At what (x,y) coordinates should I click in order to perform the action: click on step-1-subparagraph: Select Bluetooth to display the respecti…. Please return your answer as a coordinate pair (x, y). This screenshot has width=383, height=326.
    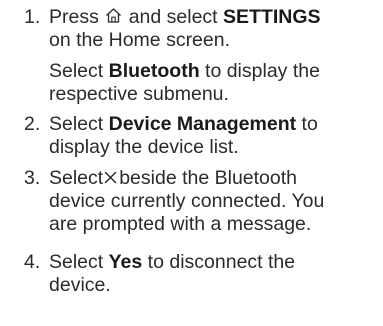
    Looking at the image, I should click on (214, 83).